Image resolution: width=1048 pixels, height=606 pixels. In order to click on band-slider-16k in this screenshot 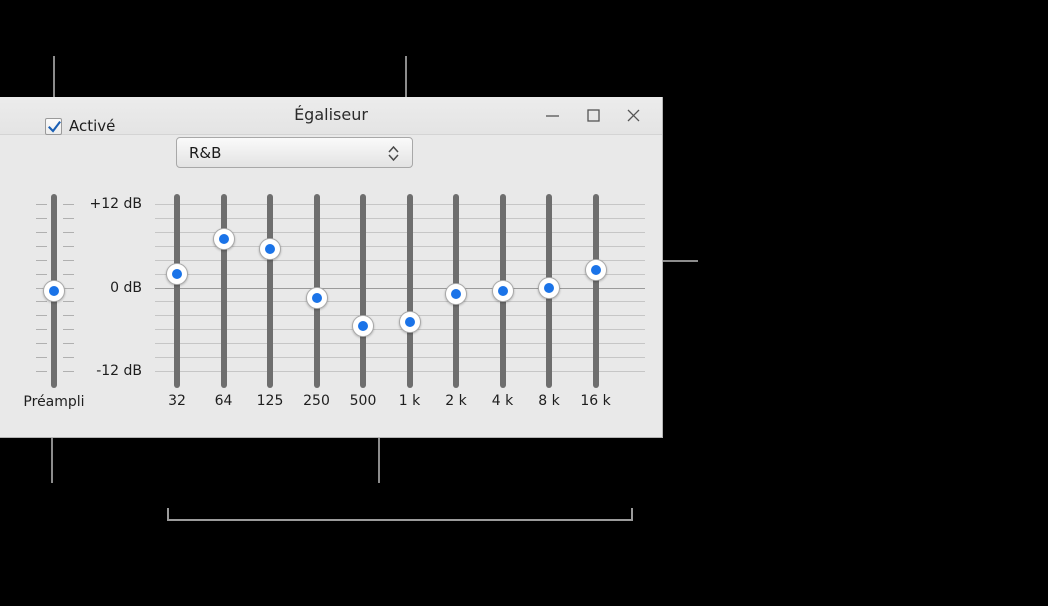, I will do `click(595, 291)`.